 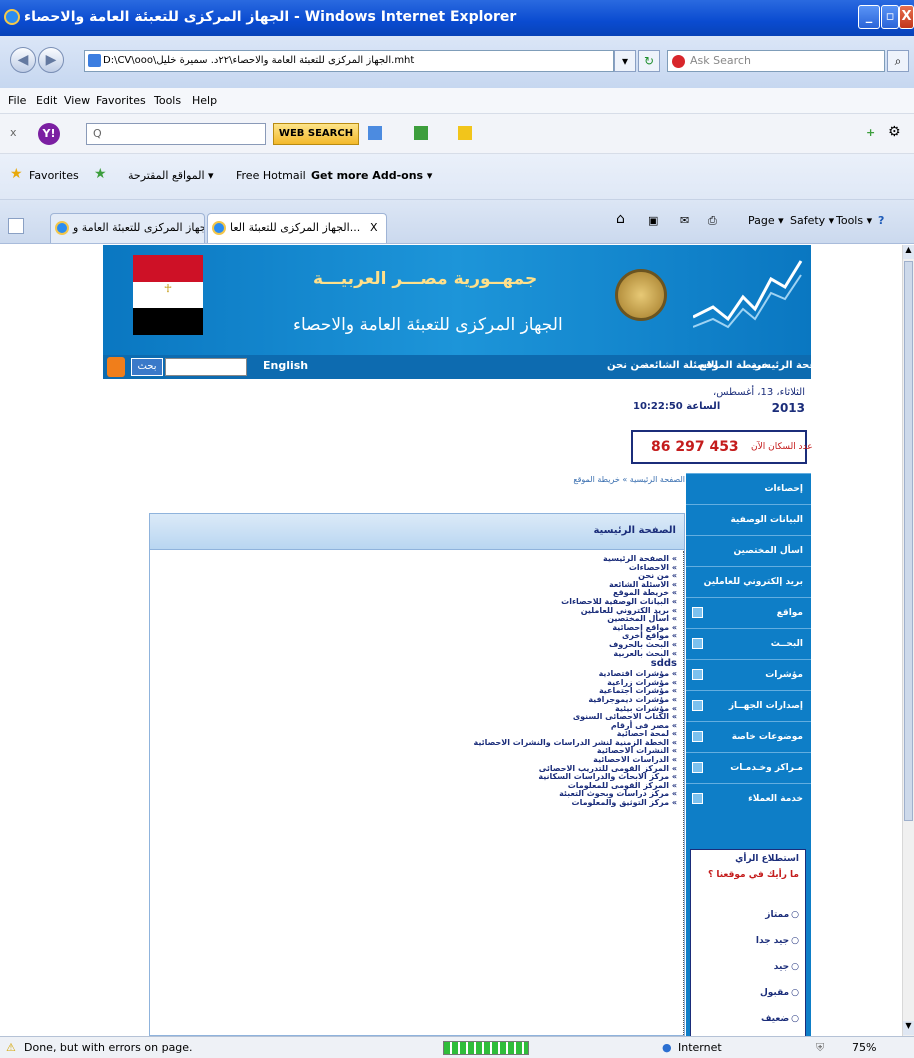 I want to click on poll-question: ما رأيك في موقعنا ؟, so click(x=753, y=875).